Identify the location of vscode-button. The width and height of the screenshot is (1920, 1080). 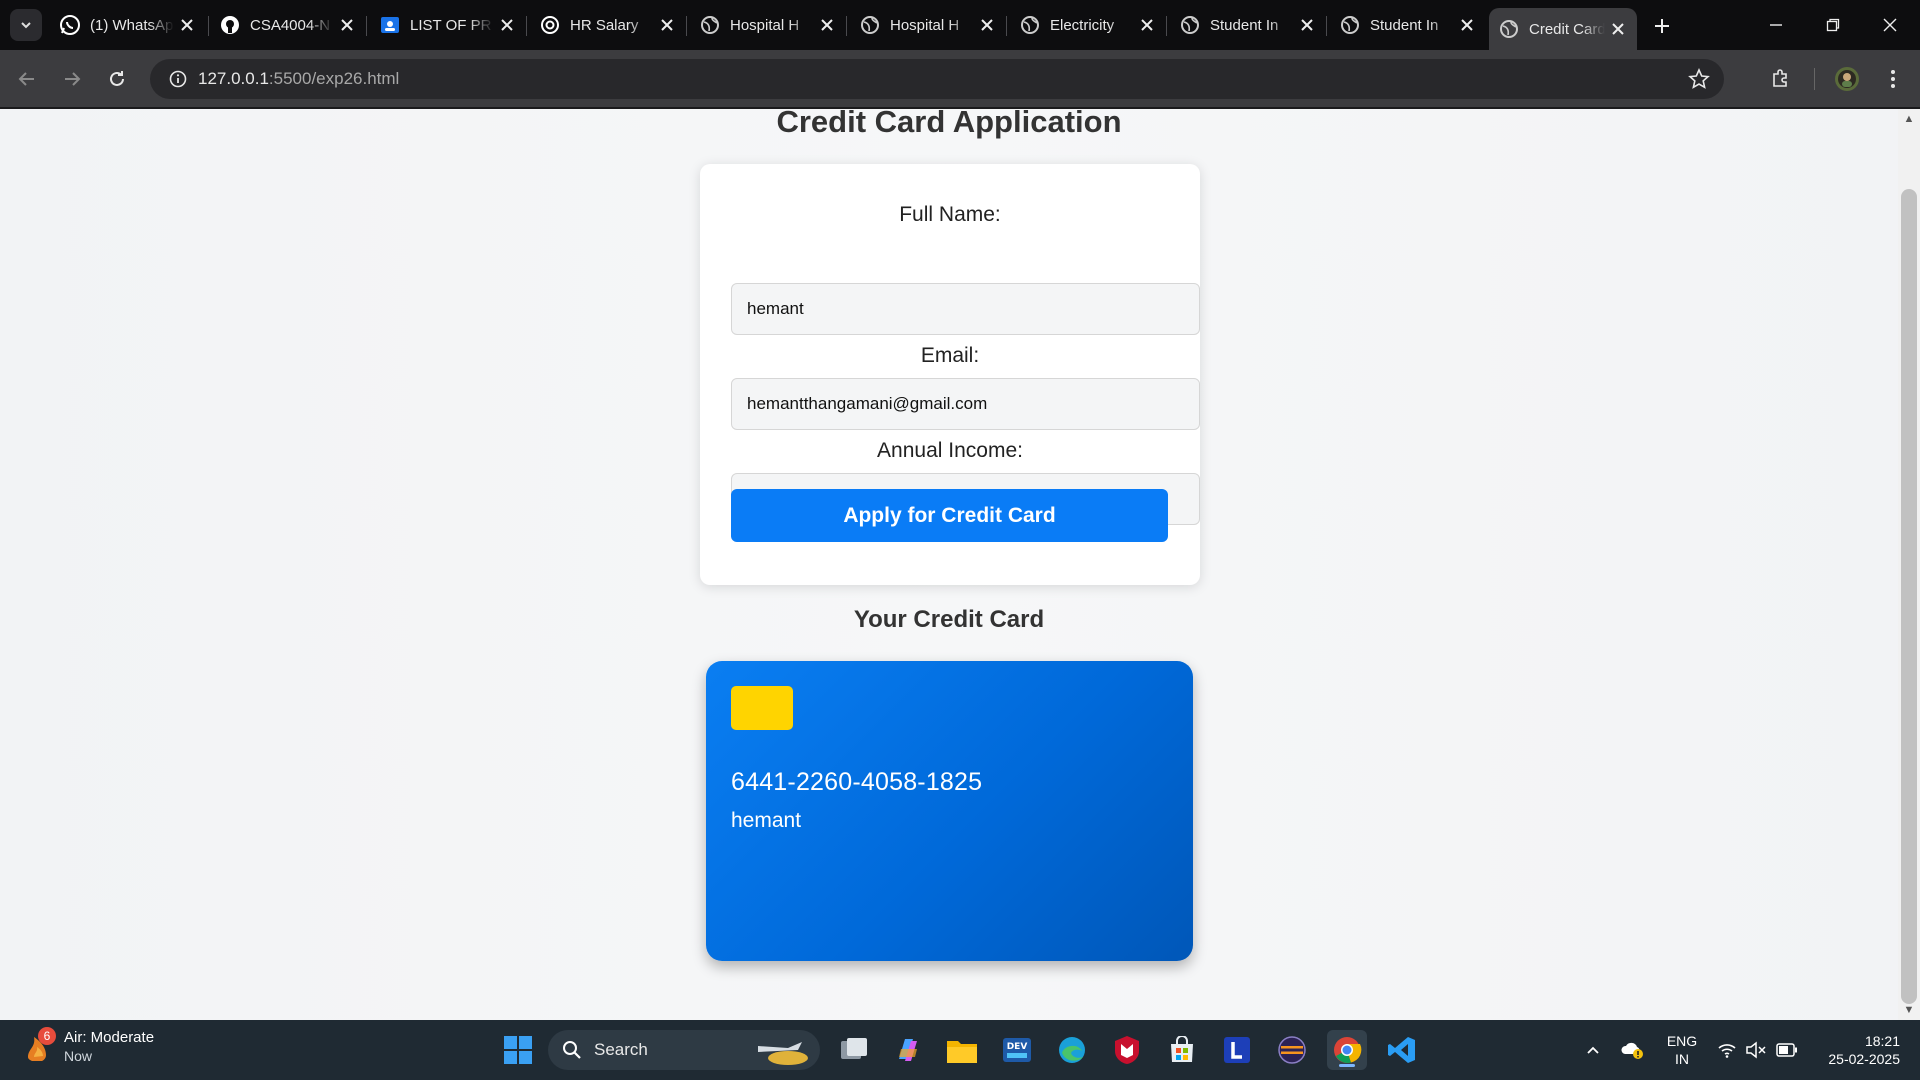
(1402, 1050).